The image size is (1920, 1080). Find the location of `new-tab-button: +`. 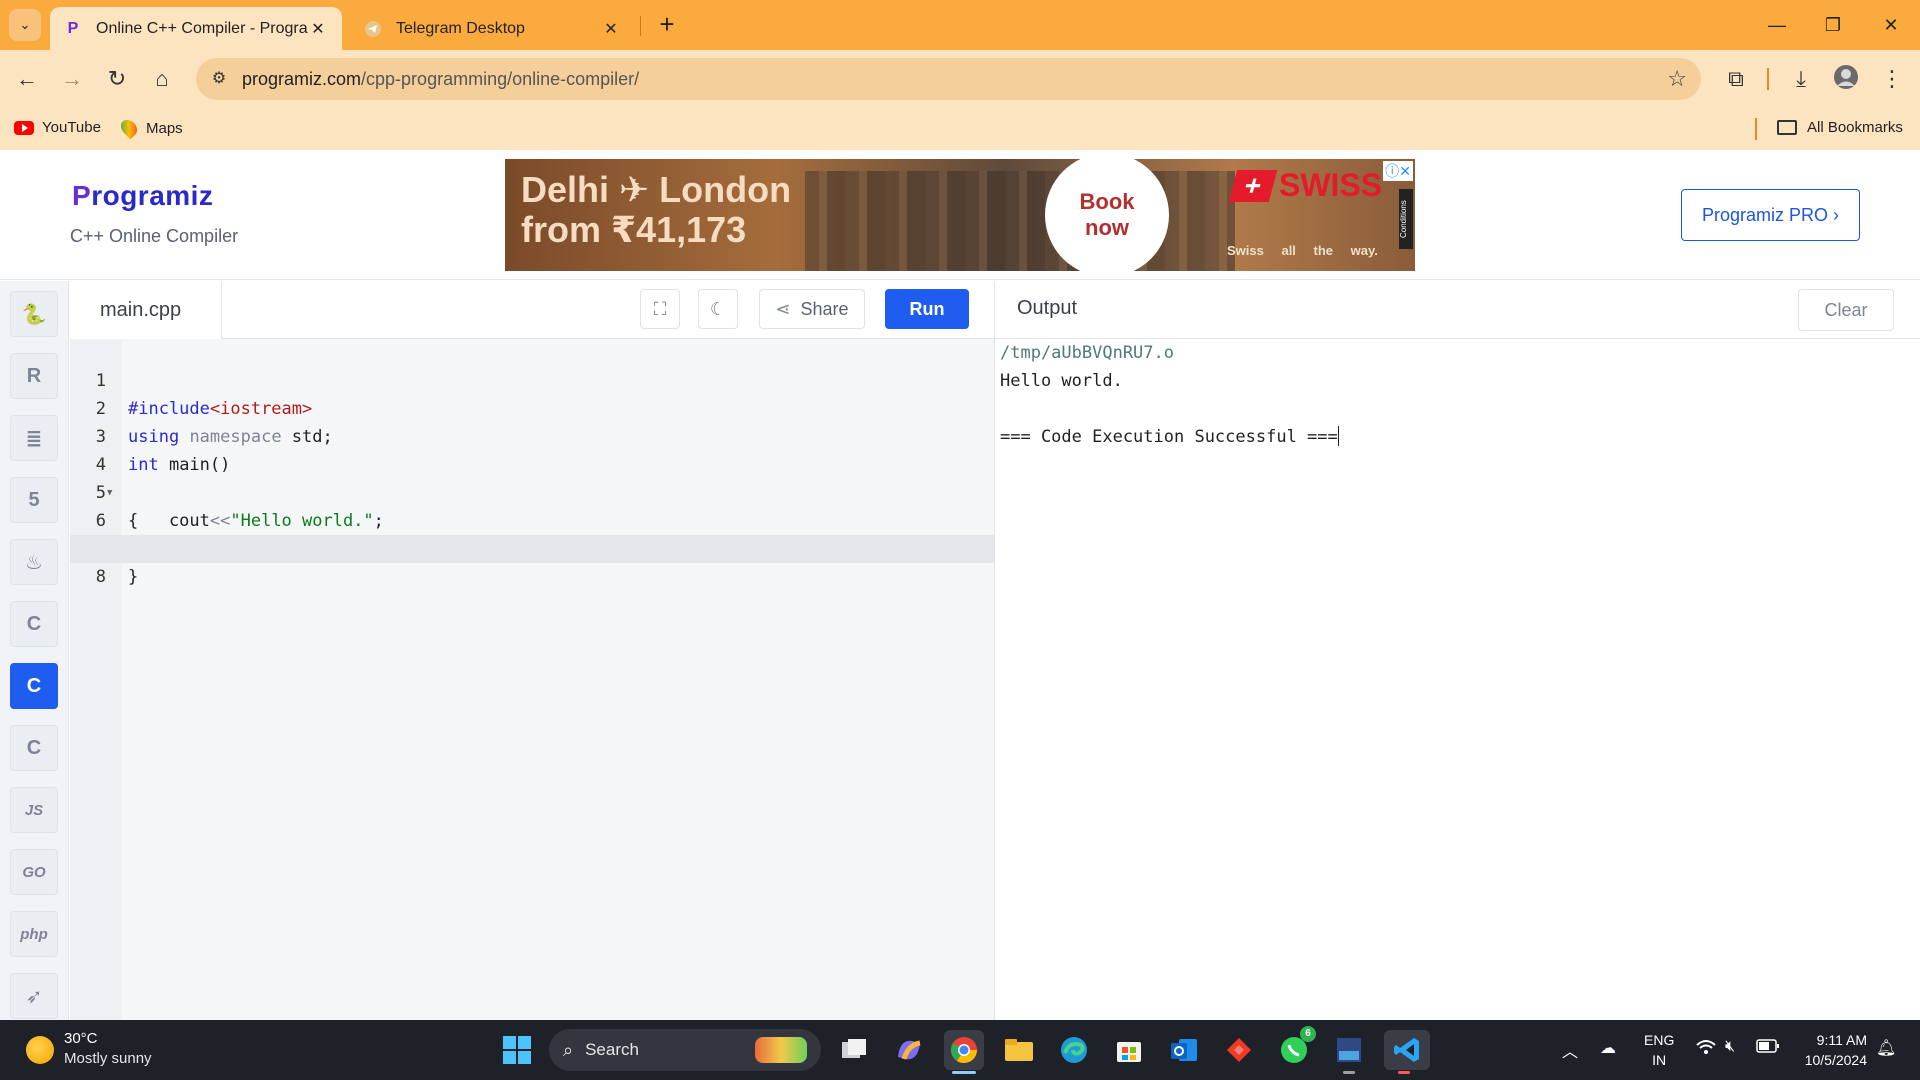

new-tab-button: + is located at coordinates (667, 25).